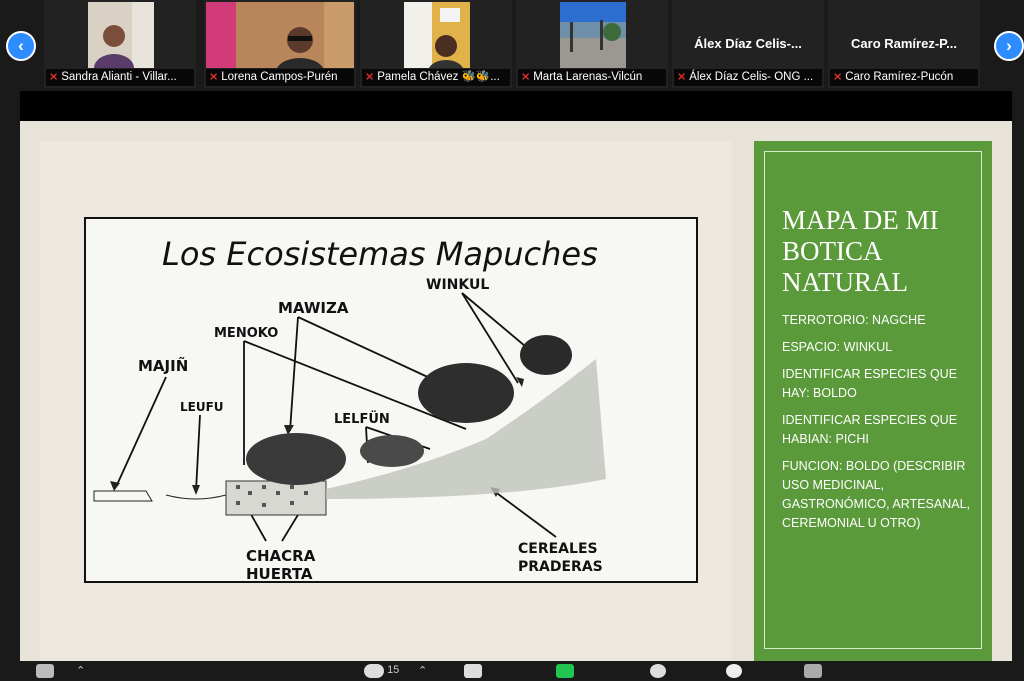  I want to click on microphone-muted-icon, so click(45, 671).